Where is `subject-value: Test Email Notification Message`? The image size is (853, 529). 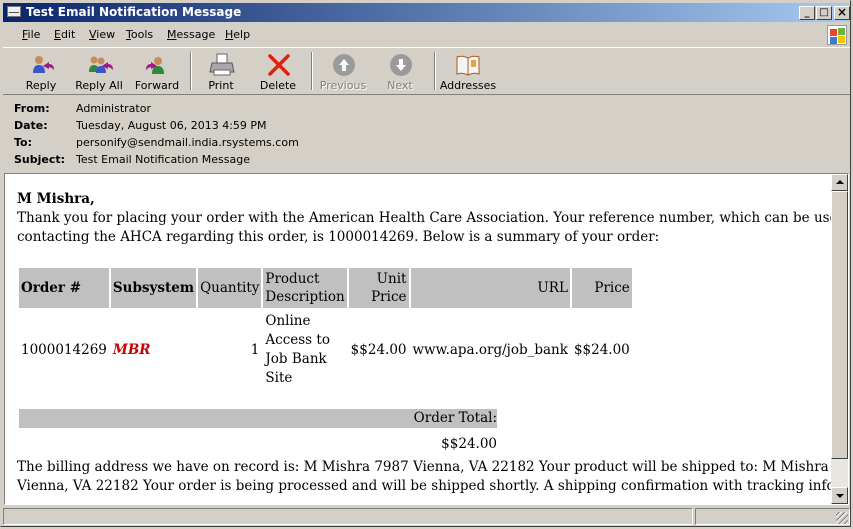
subject-value: Test Email Notification Message is located at coordinates (163, 159).